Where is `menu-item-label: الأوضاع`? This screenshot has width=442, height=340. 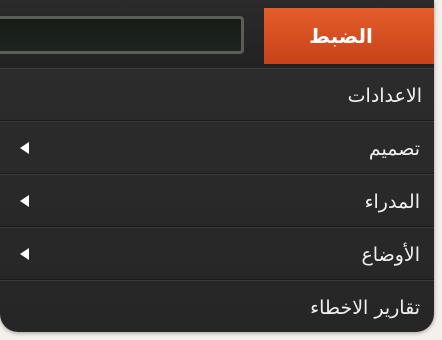 menu-item-label: الأوضاع is located at coordinates (390, 254).